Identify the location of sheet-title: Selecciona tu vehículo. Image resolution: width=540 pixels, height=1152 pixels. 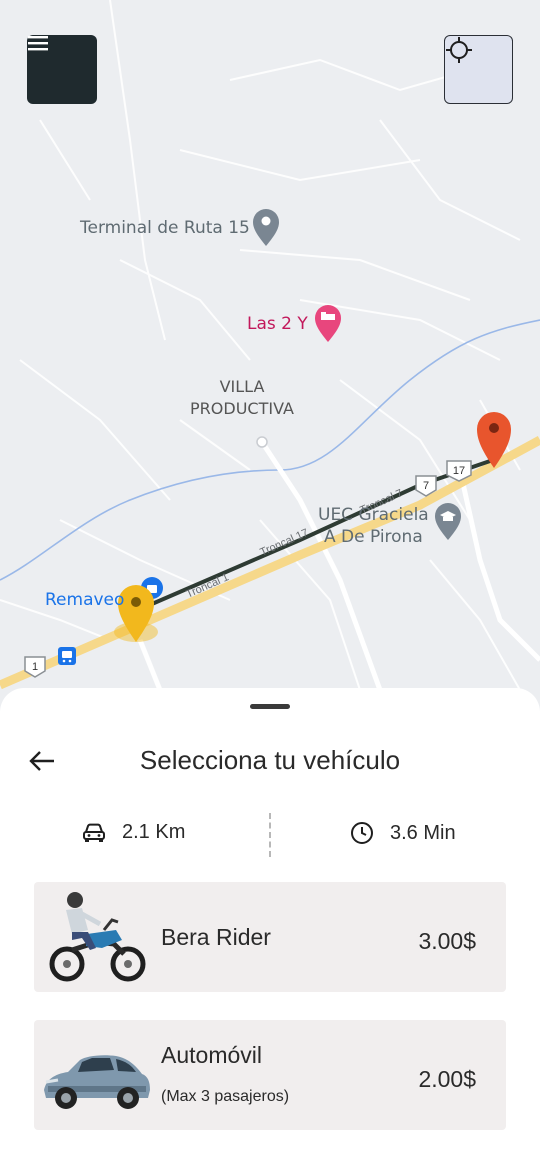
(270, 760).